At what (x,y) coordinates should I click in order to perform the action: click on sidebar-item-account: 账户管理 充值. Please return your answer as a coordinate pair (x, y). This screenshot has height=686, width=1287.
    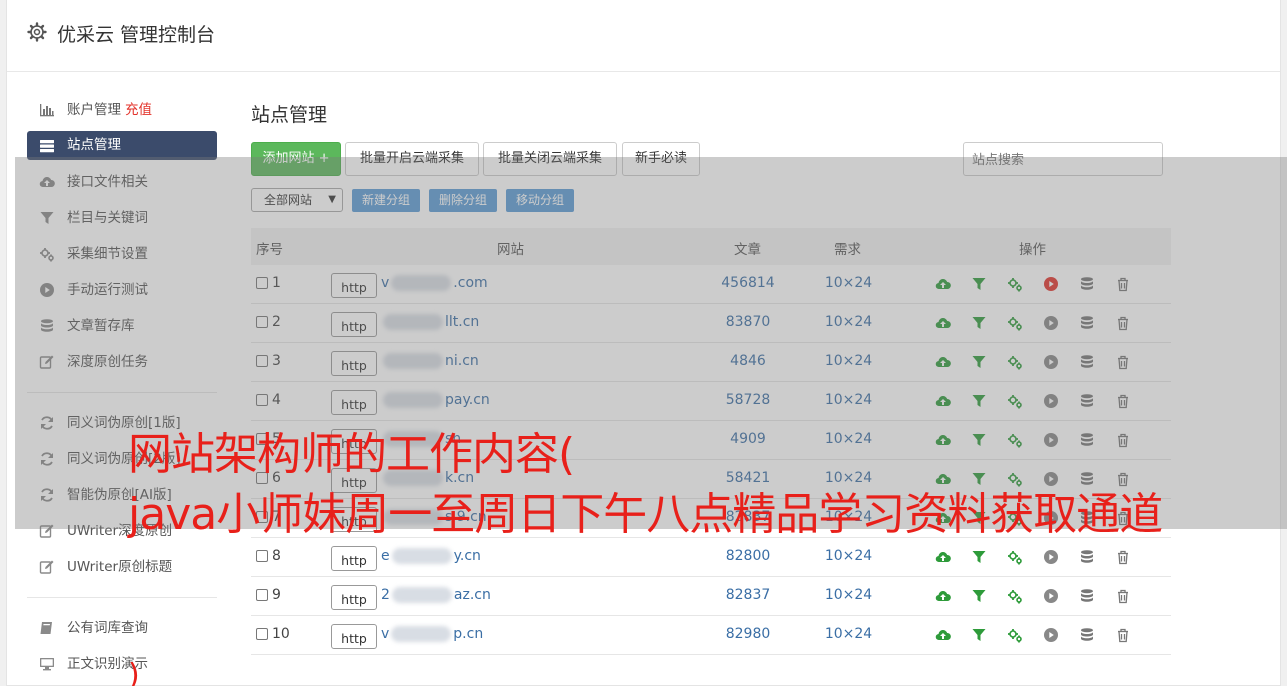
    Looking at the image, I should click on (122, 110).